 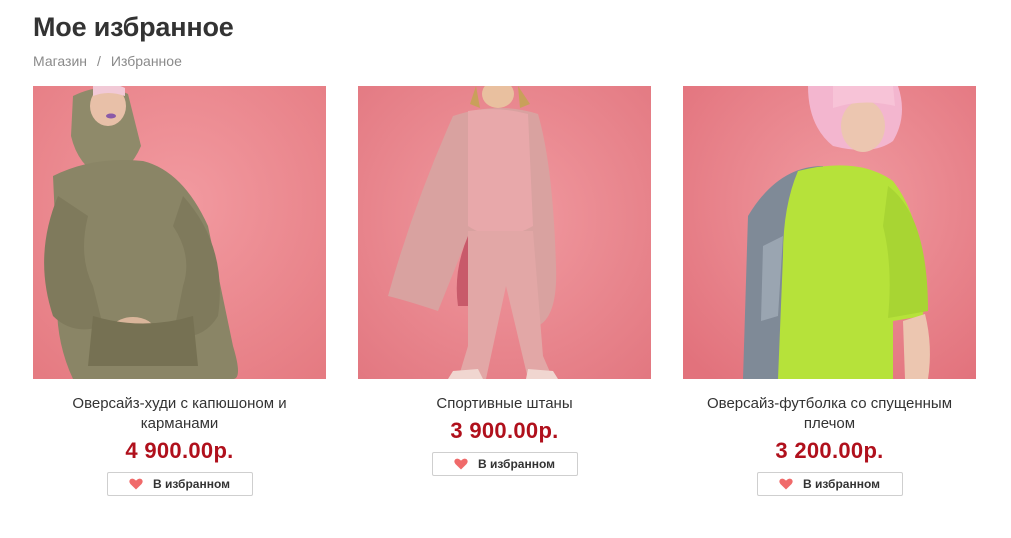 I want to click on page-title: Мое избранное, so click(x=133, y=27).